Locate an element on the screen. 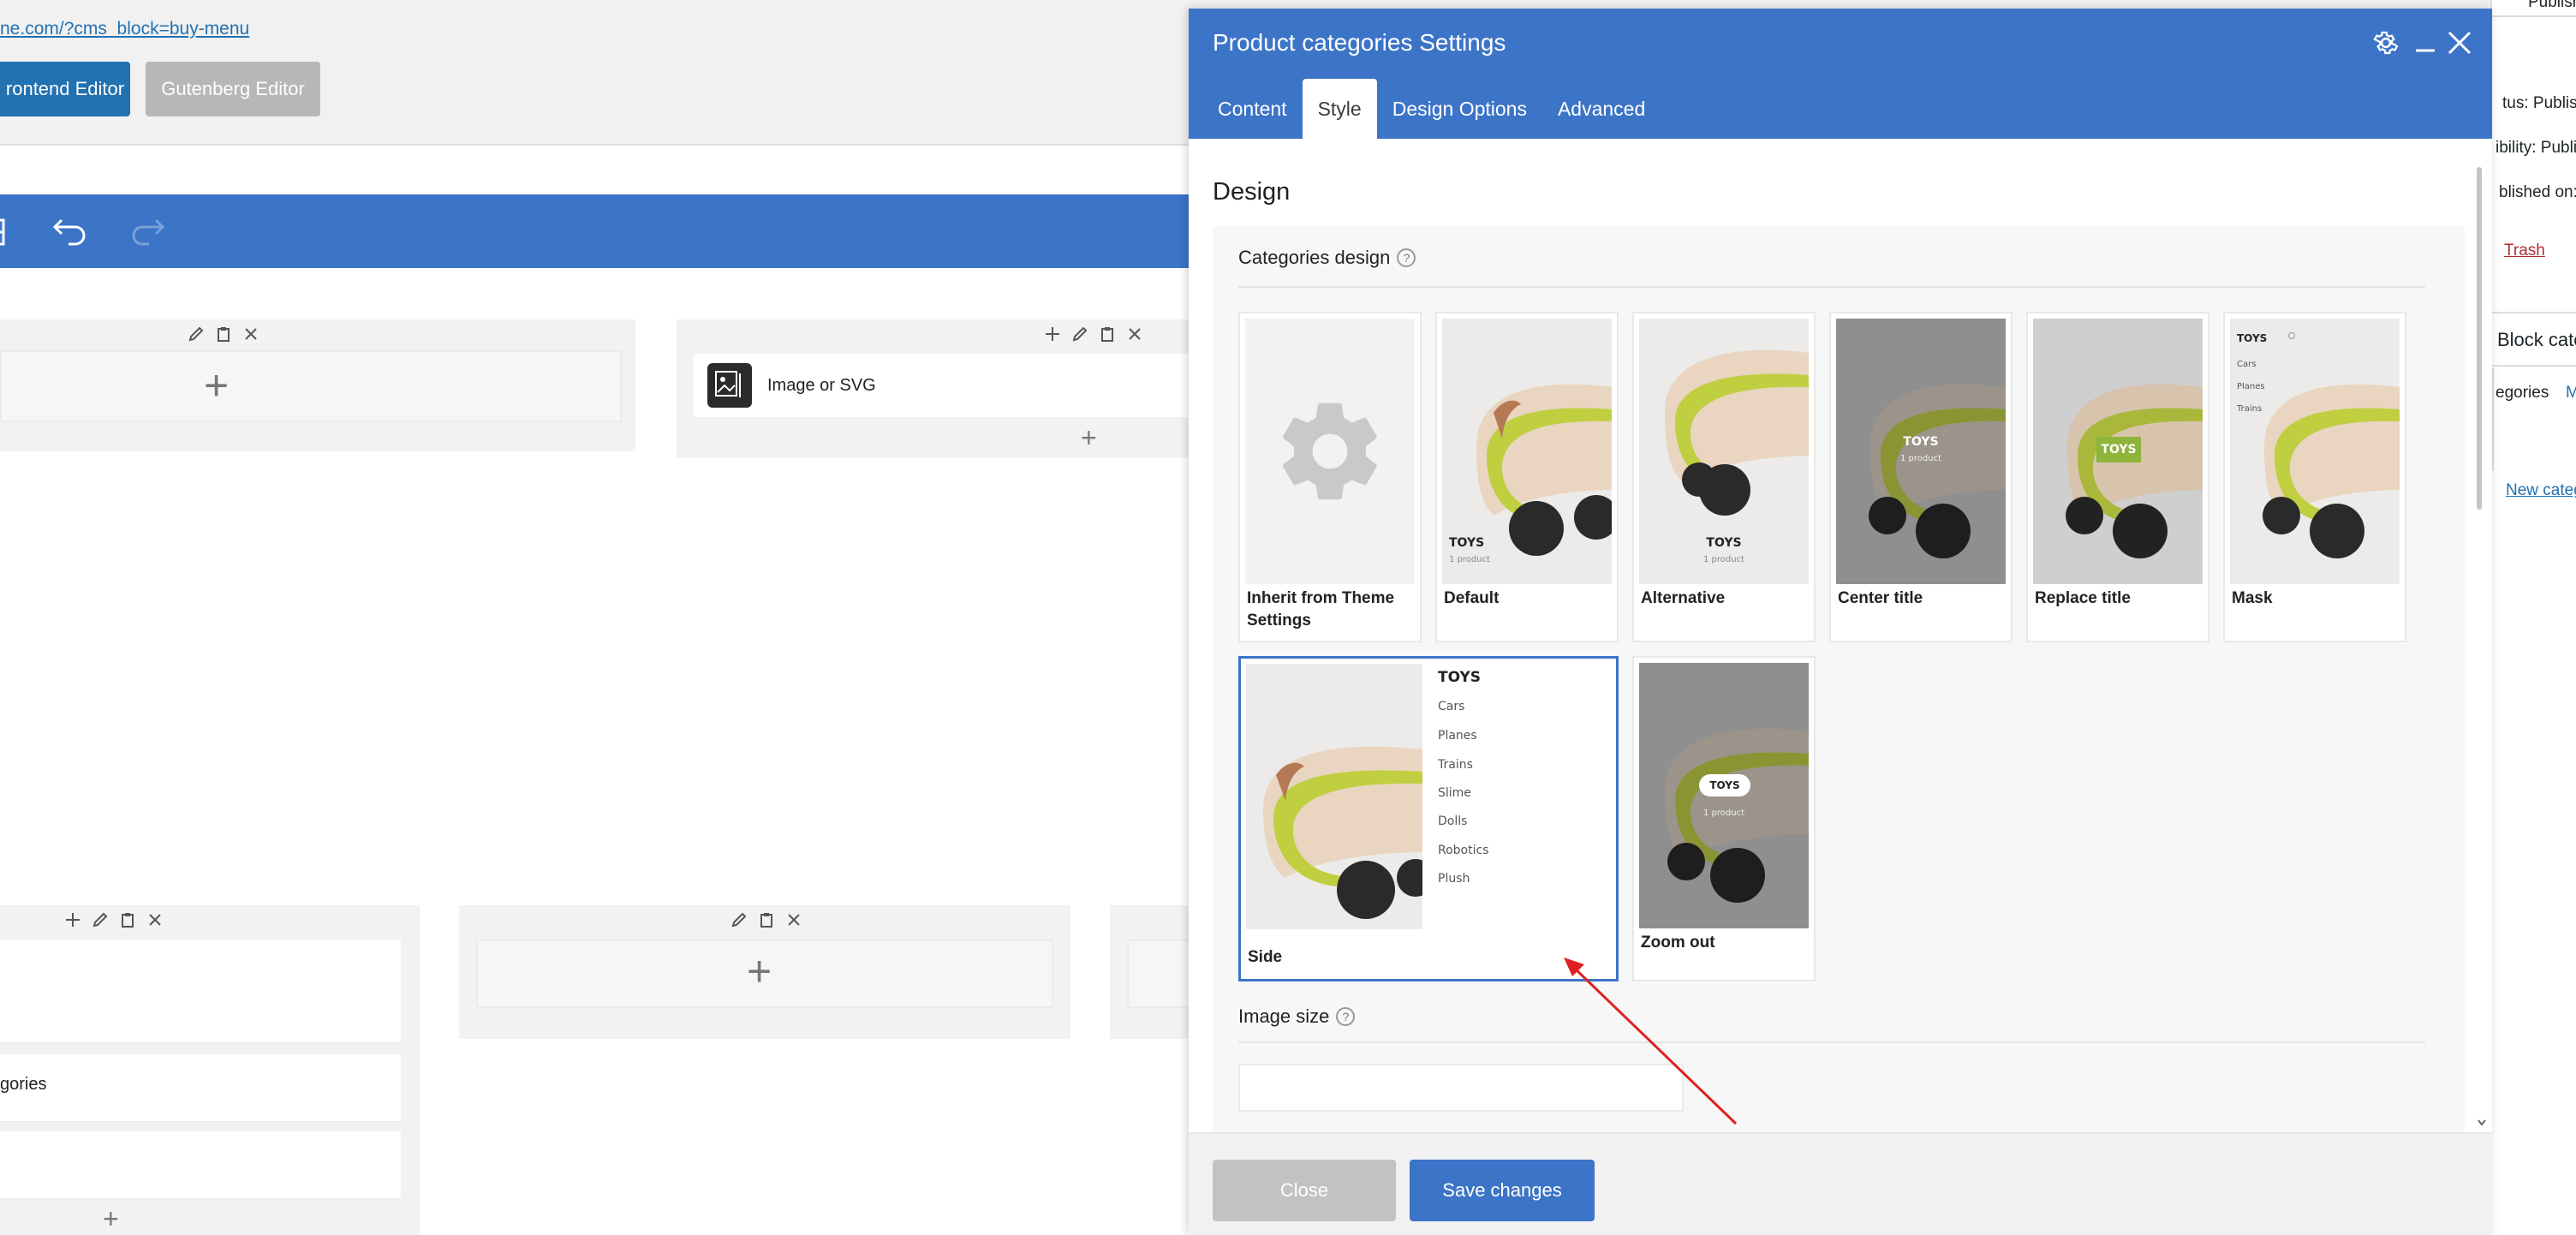 The width and height of the screenshot is (2576, 1235). design-option-mask: TOYS Cars Planes Trains Mask is located at coordinates (2314, 477).